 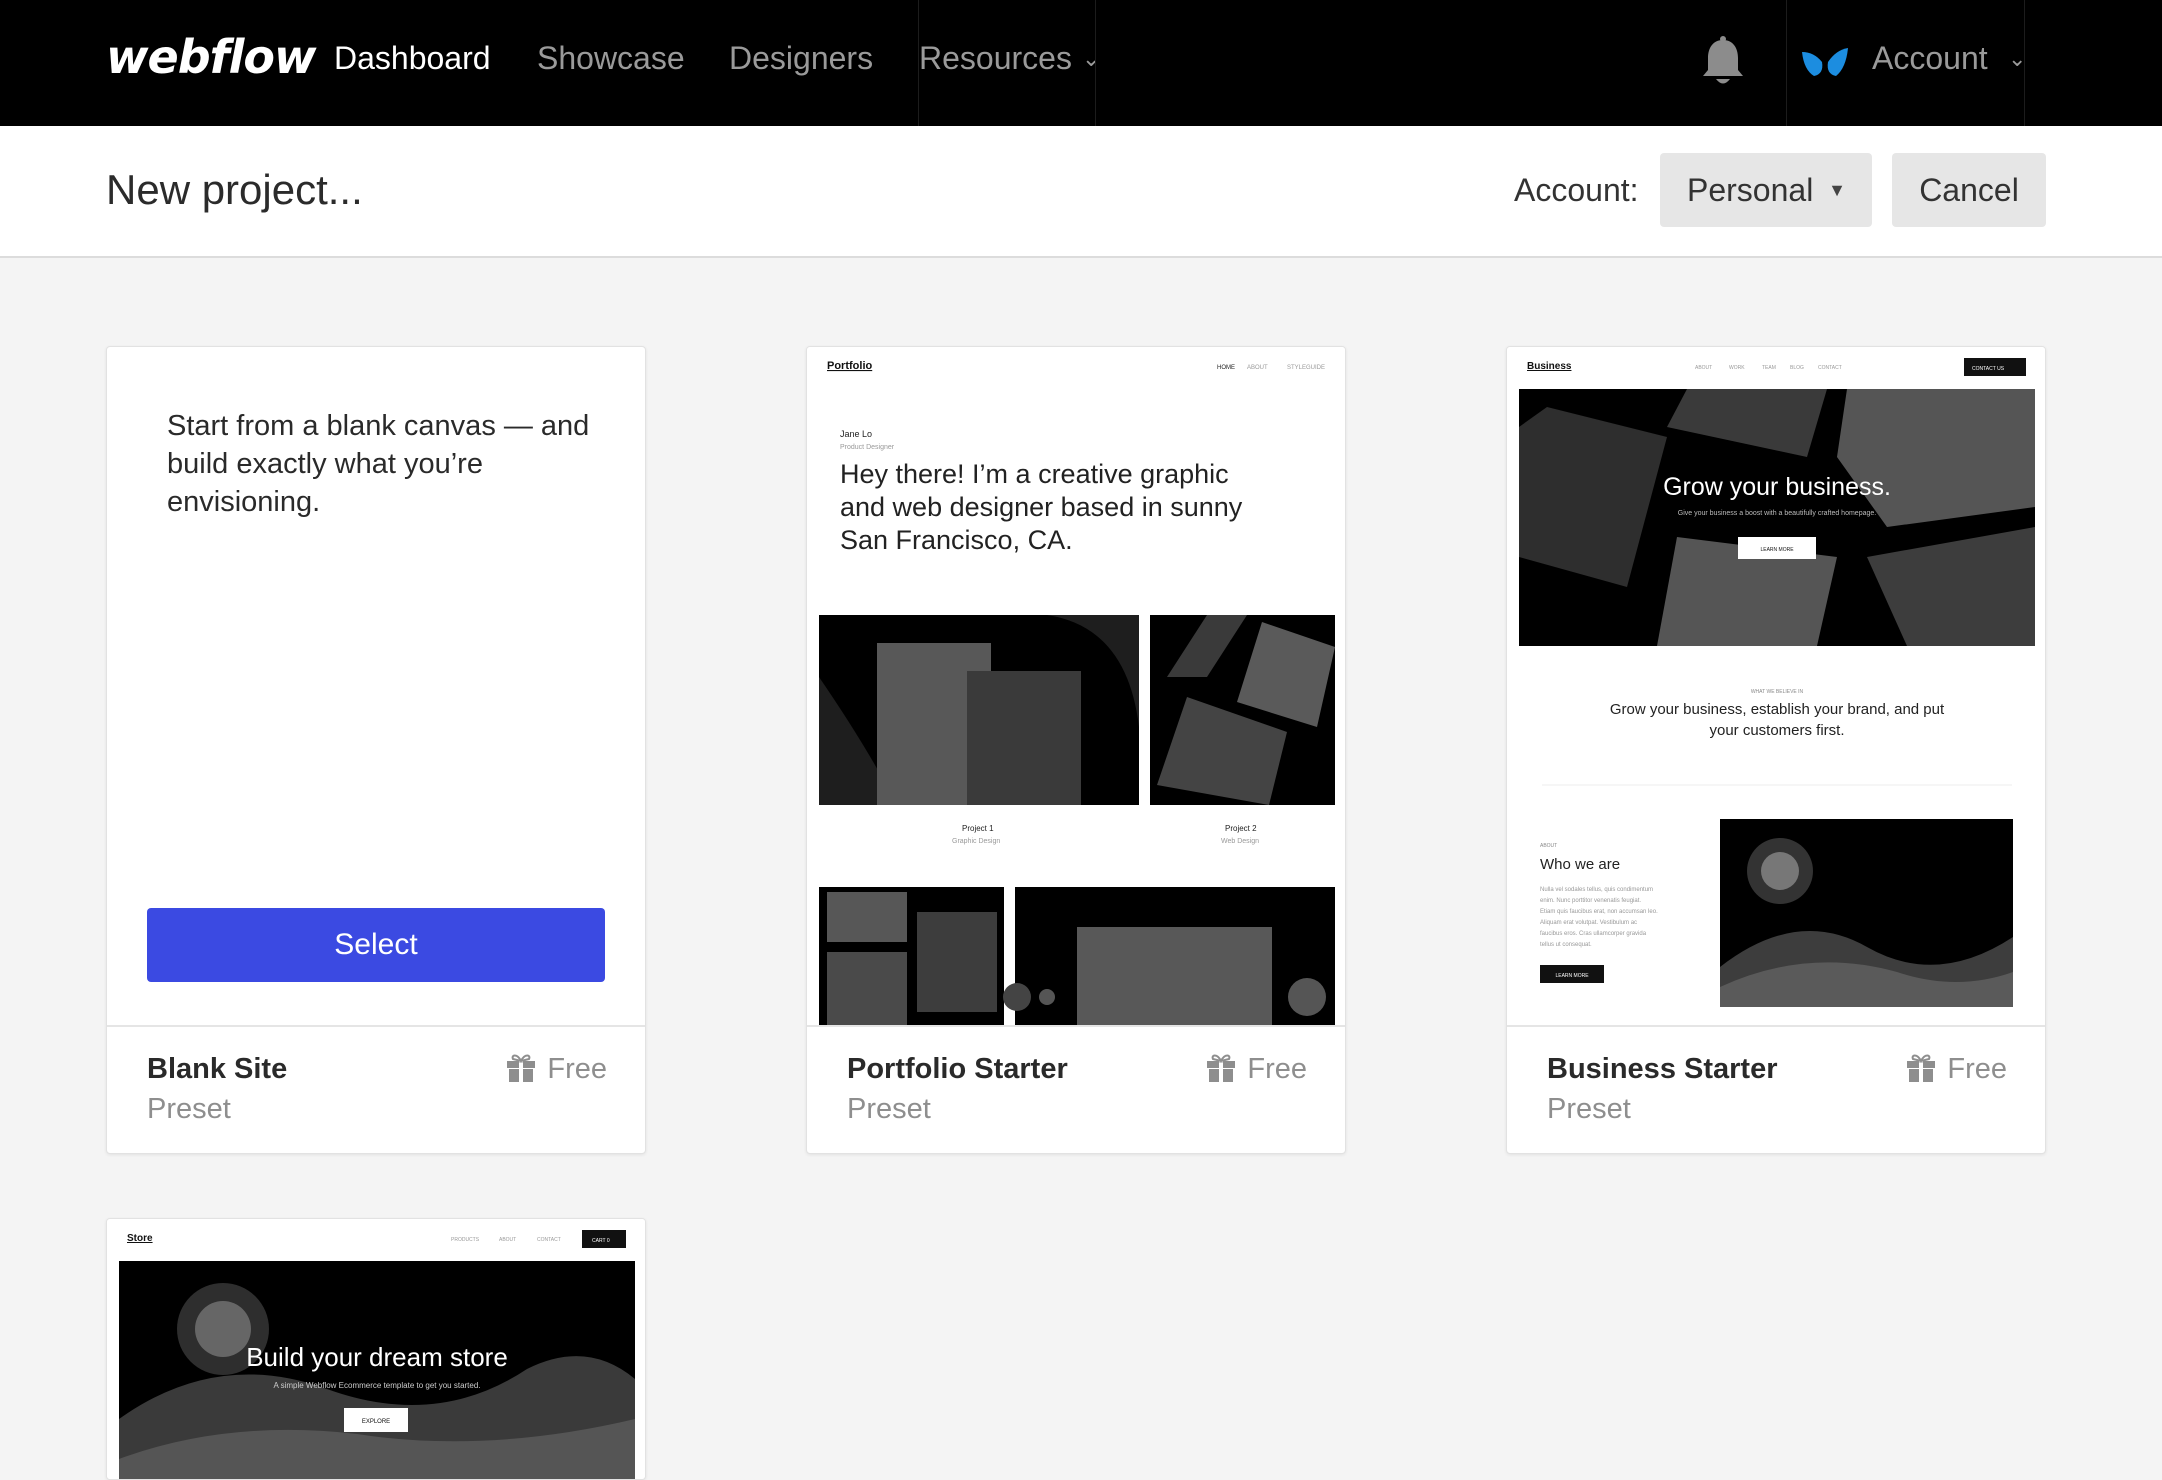 What do you see at coordinates (956, 540) in the screenshot?
I see `preview-headline-line: San Francisco, CA.` at bounding box center [956, 540].